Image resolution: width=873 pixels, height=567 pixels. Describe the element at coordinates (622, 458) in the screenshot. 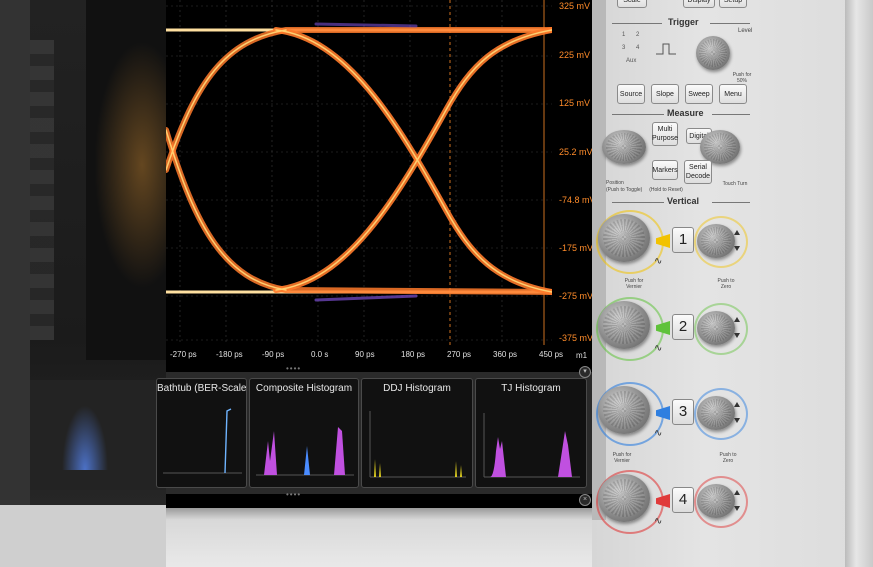

I see `channel-3-vernier-label: Push for Vernier` at that location.